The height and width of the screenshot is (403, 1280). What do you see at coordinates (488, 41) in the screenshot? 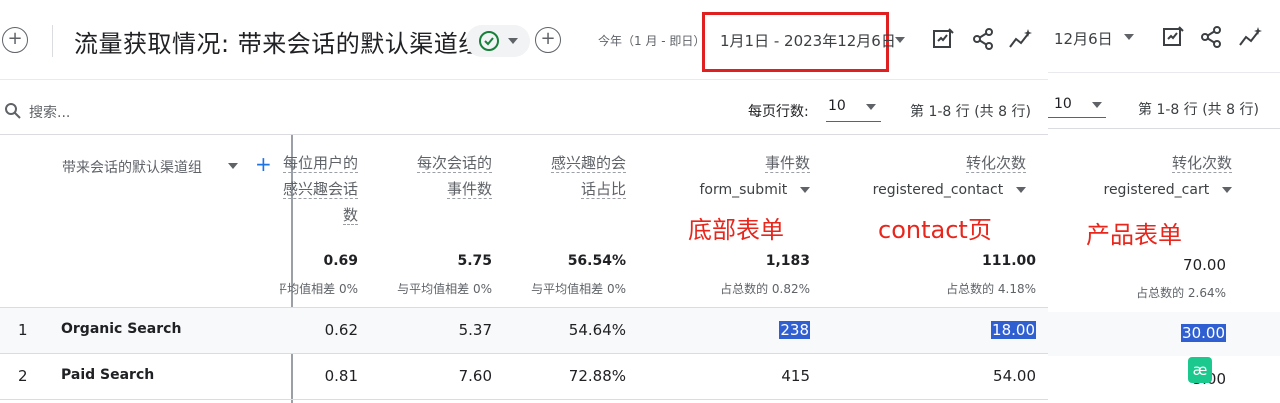
I see `check-circle-icon` at bounding box center [488, 41].